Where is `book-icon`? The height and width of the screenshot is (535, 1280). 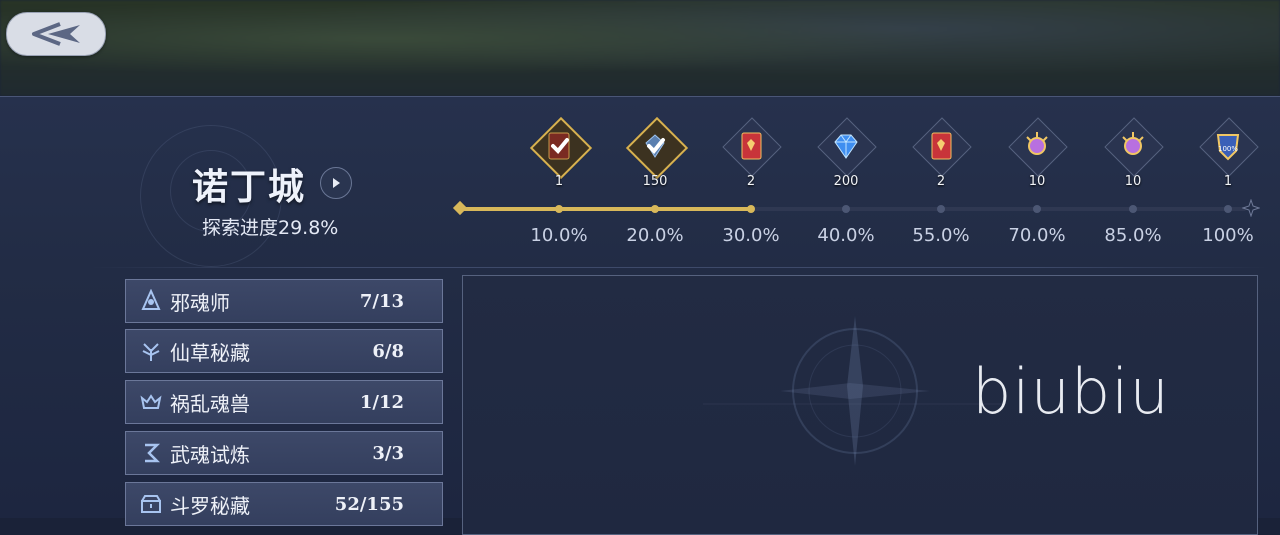 book-icon is located at coordinates (559, 146).